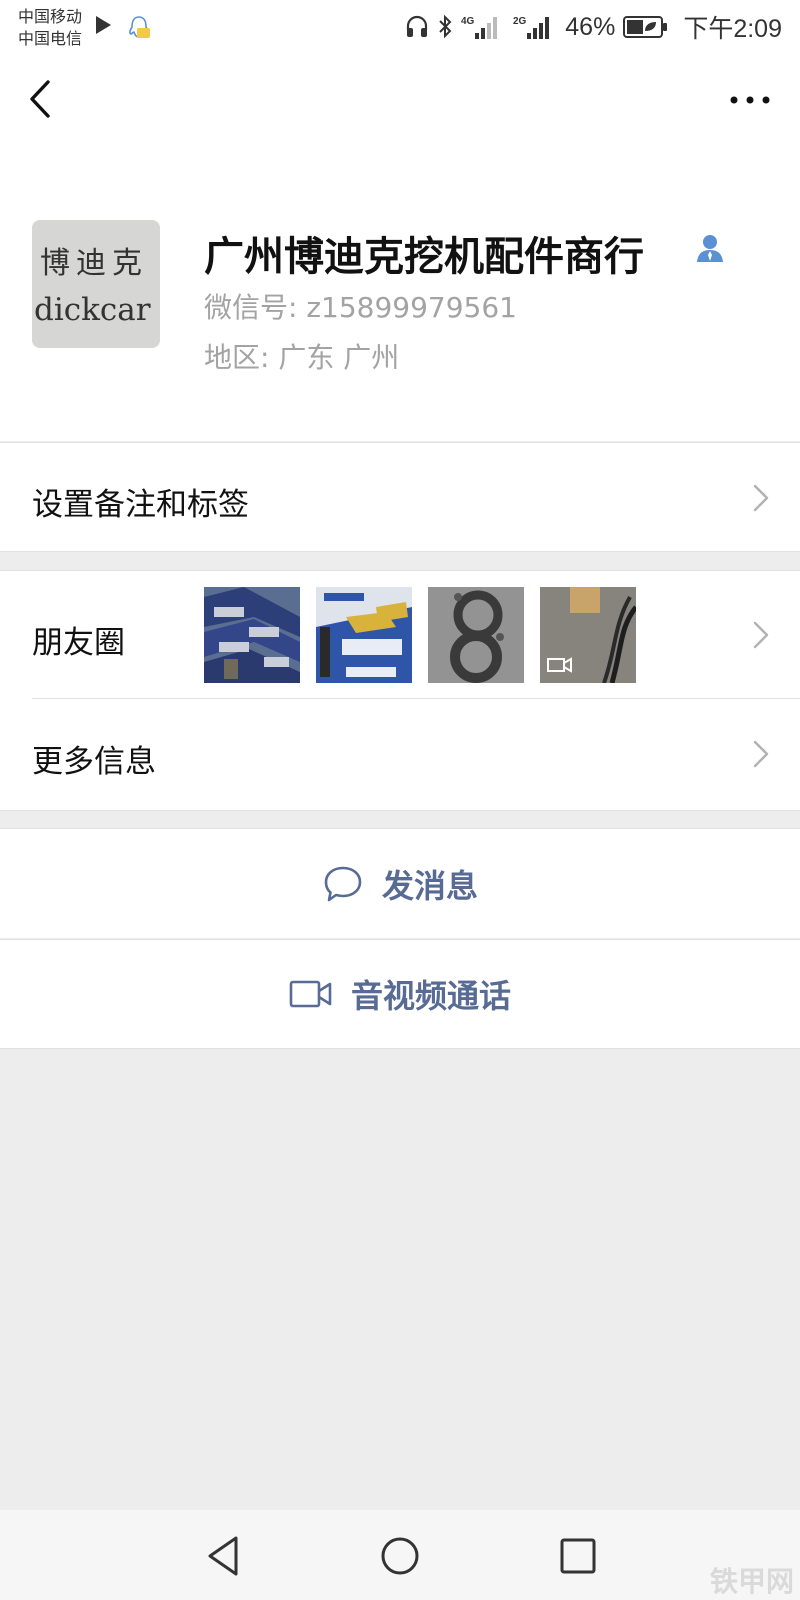  What do you see at coordinates (424, 257) in the screenshot?
I see `contact-name: 广州博迪克挖机配件商行` at bounding box center [424, 257].